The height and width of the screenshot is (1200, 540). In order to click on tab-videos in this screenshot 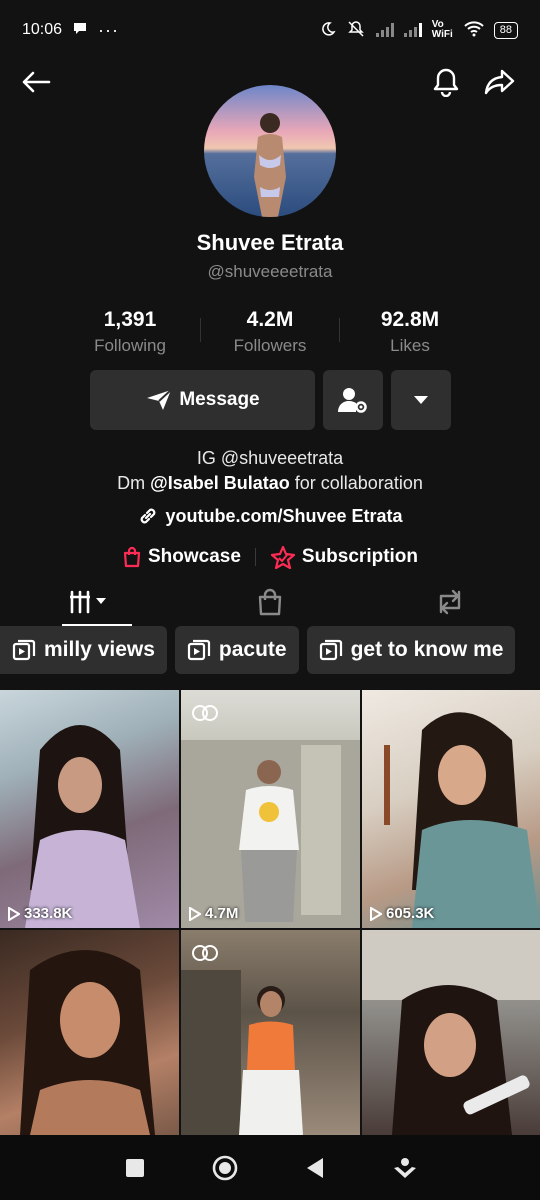, I will do `click(90, 602)`.